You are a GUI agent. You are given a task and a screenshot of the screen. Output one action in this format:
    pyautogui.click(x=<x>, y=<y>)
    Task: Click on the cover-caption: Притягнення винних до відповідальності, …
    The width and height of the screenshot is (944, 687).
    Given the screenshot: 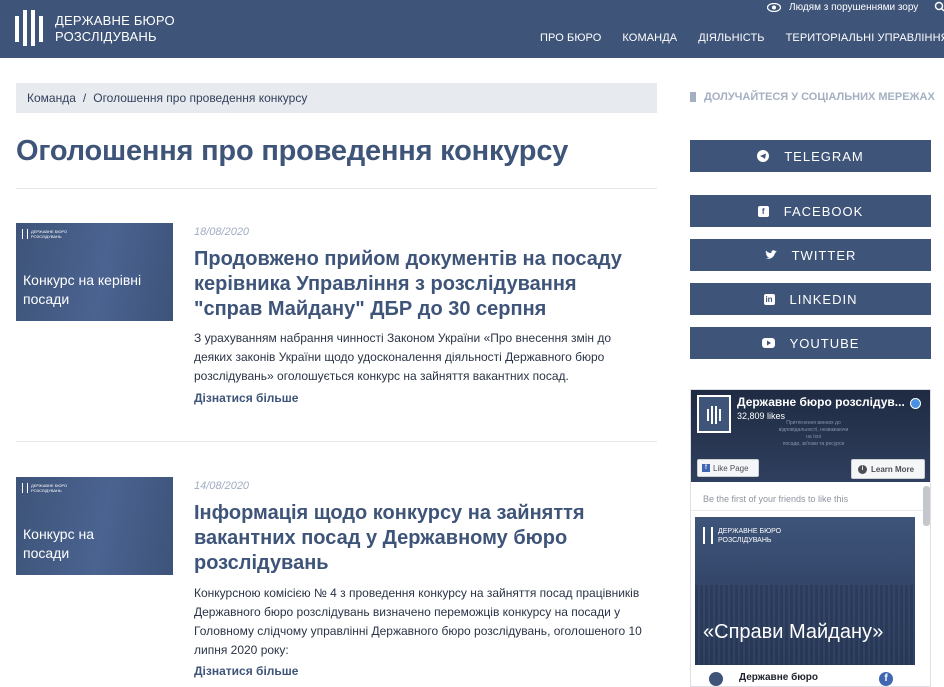 What is the action you would take?
    pyautogui.click(x=813, y=433)
    